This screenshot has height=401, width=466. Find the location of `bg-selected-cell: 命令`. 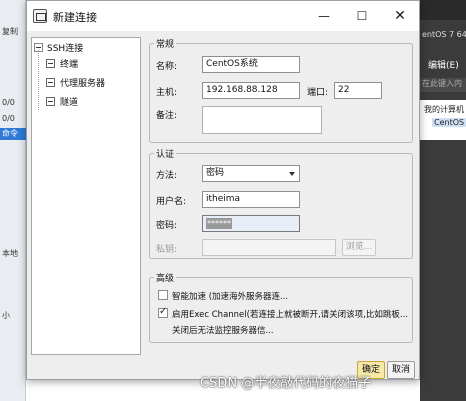

bg-selected-cell: 命令 is located at coordinates (13, 134).